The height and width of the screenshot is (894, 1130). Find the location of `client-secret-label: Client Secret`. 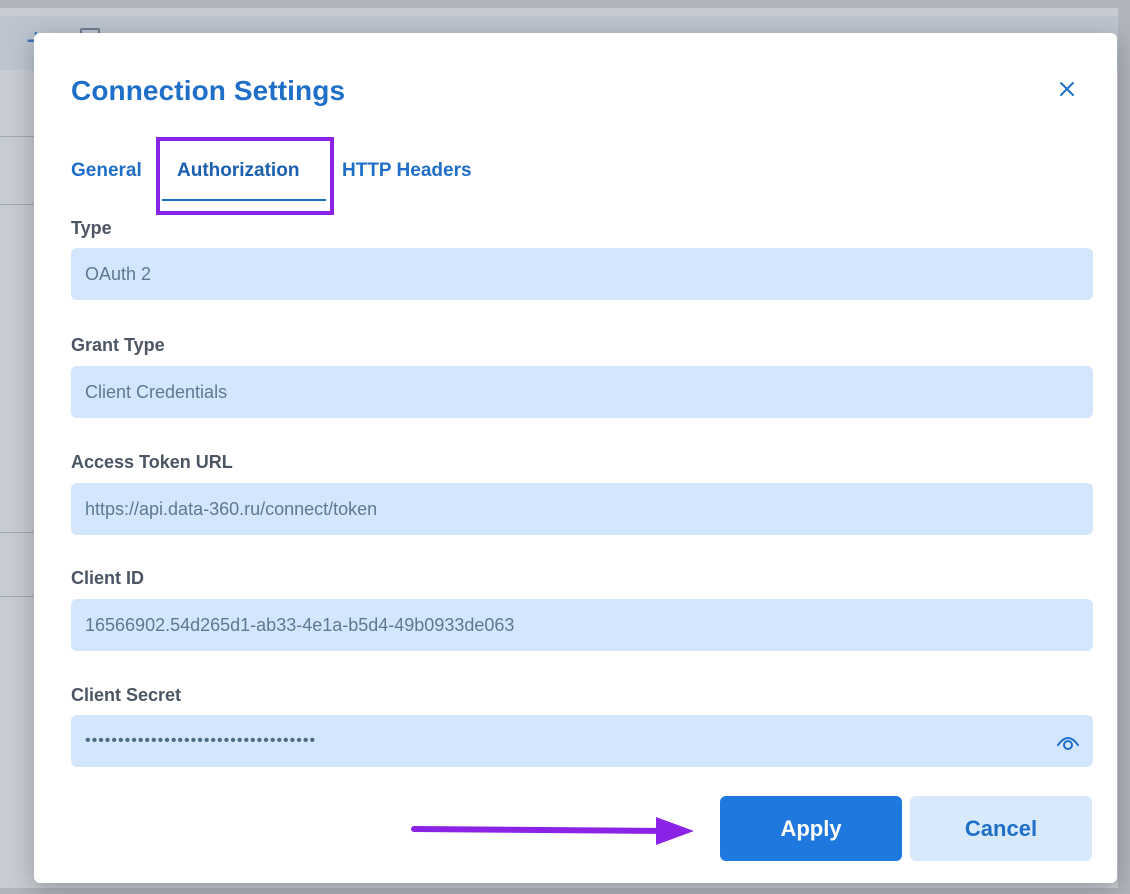

client-secret-label: Client Secret is located at coordinates (126, 695).